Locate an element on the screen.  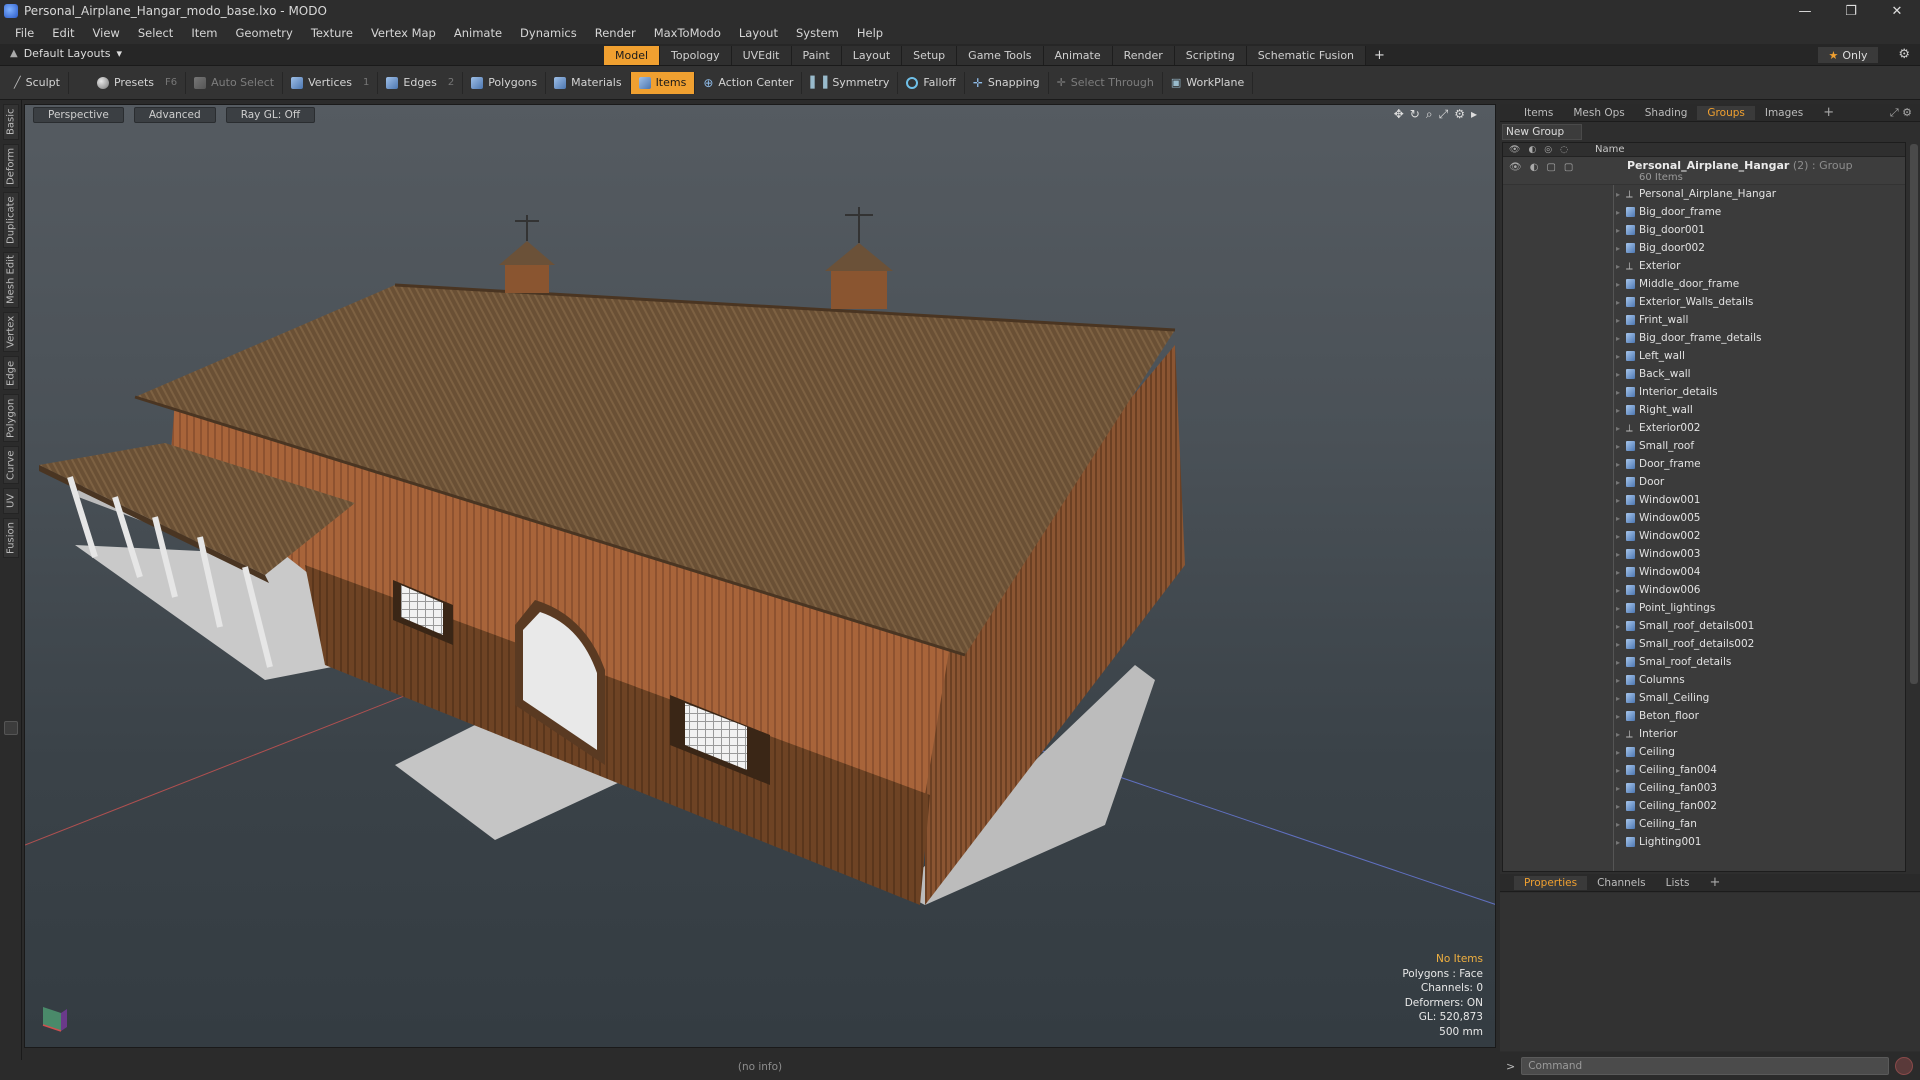
list-item: ▸ Smal_roof_details is located at coordinates (1704, 662).